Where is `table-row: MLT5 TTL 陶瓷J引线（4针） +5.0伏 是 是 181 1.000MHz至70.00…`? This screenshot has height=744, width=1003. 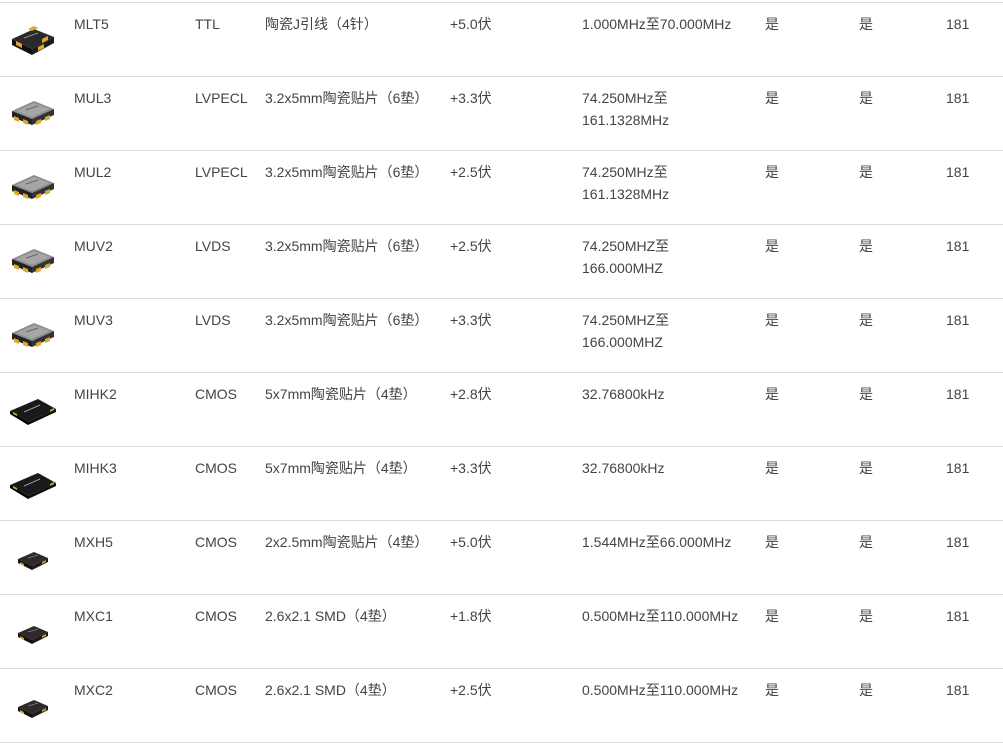 table-row: MLT5 TTL 陶瓷J引线（4针） +5.0伏 是 是 181 1.000MHz至70.00… is located at coordinates (501, 40).